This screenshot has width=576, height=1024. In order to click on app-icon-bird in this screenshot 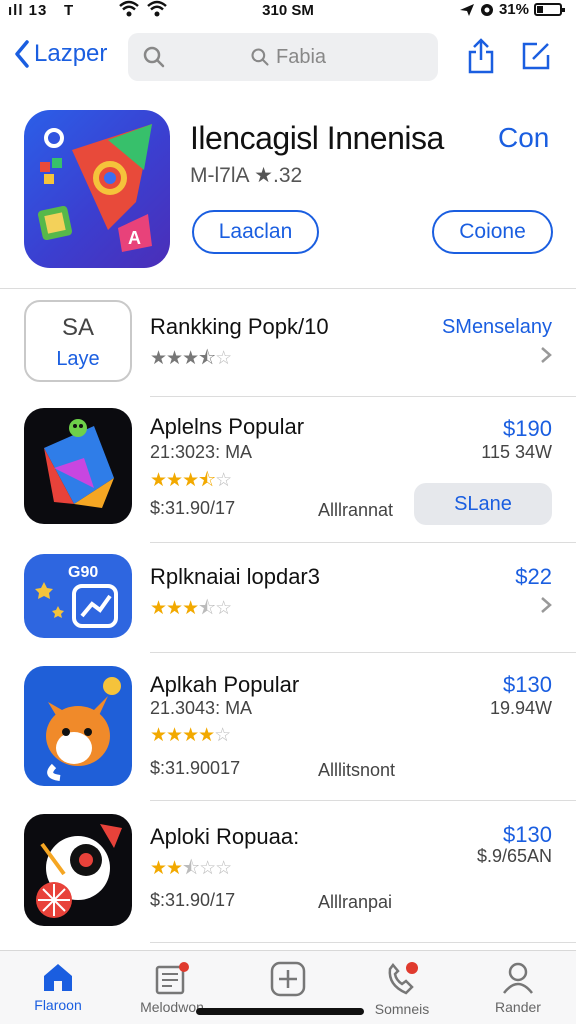, I will do `click(78, 870)`.